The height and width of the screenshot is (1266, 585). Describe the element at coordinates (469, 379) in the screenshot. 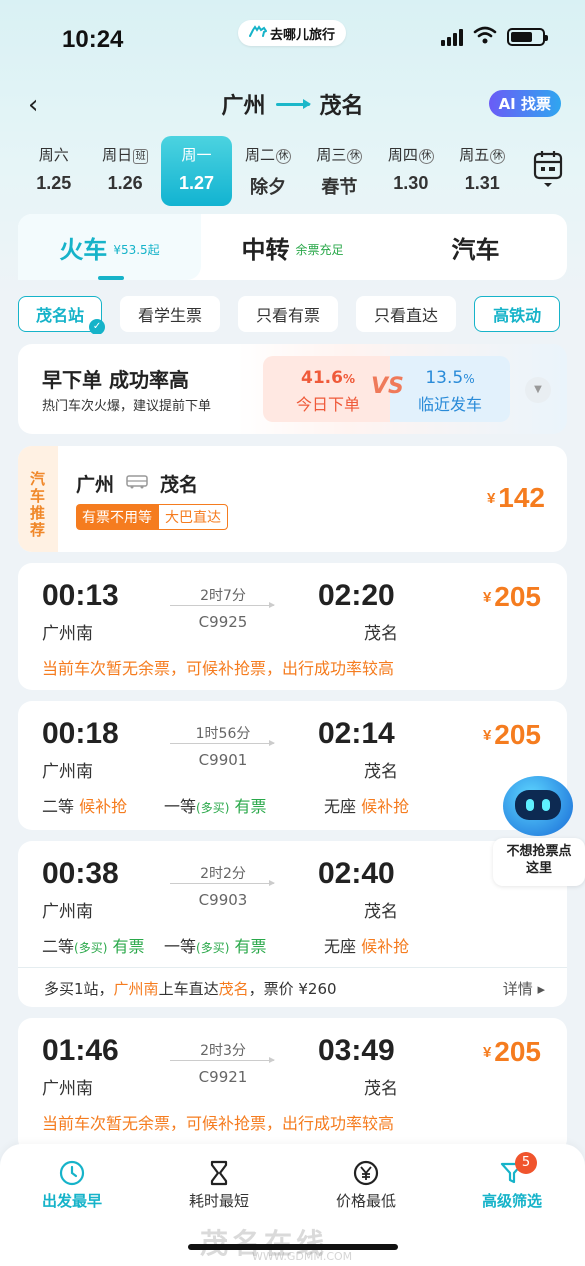

I see `pct-sign: %` at that location.